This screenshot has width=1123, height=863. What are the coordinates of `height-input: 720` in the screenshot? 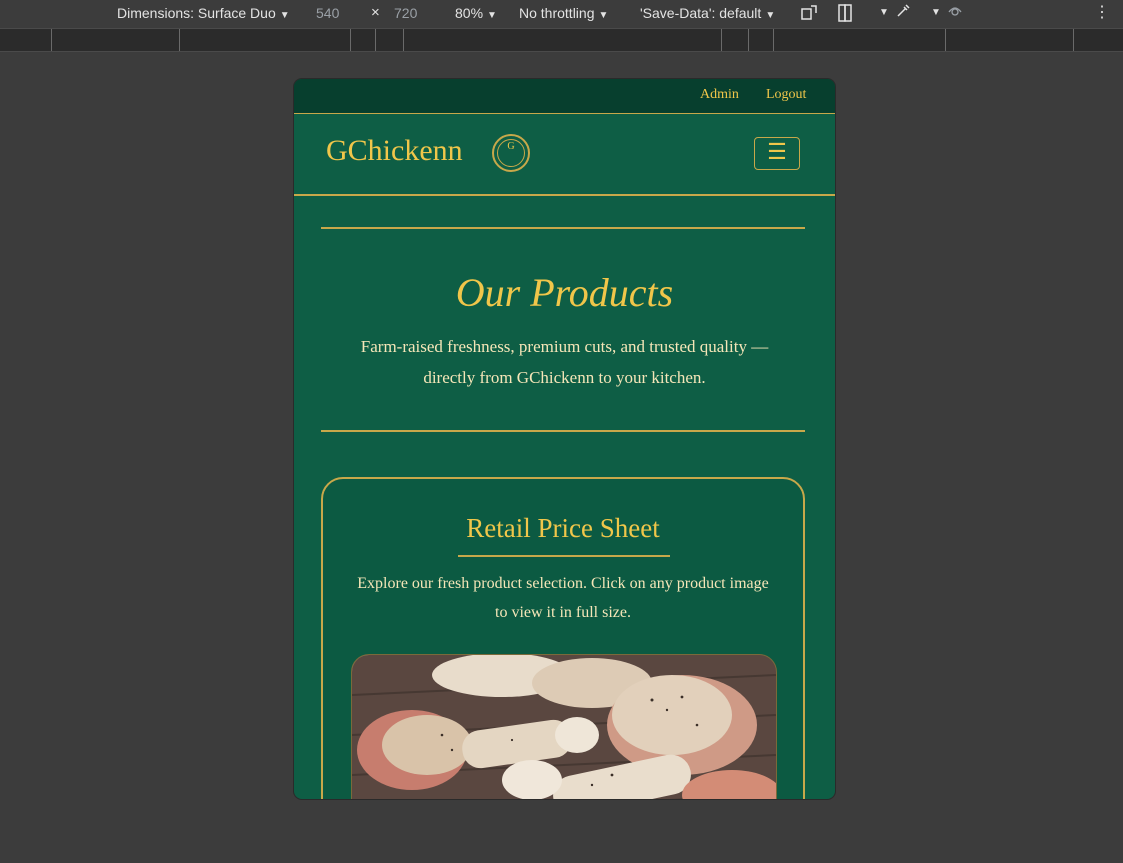 It's located at (405, 13).